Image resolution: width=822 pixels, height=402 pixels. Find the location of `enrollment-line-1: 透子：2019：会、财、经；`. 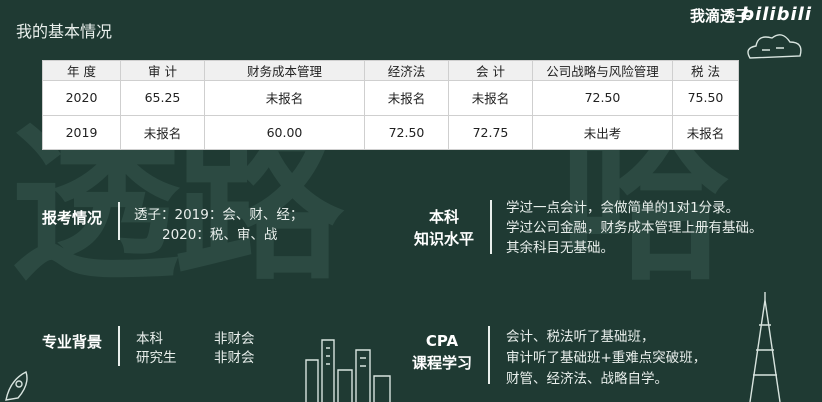

enrollment-line-1: 透子：2019：会、财、经； is located at coordinates (219, 215).